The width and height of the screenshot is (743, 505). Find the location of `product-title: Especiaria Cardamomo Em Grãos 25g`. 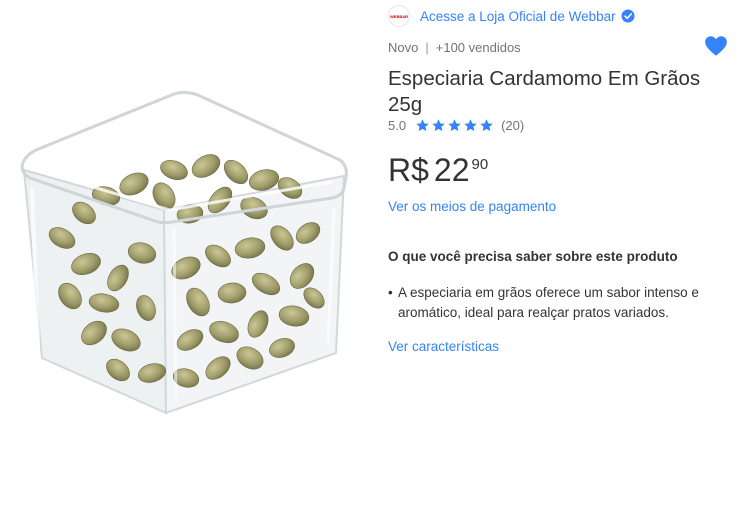

product-title: Especiaria Cardamomo Em Grãos 25g is located at coordinates (544, 91).